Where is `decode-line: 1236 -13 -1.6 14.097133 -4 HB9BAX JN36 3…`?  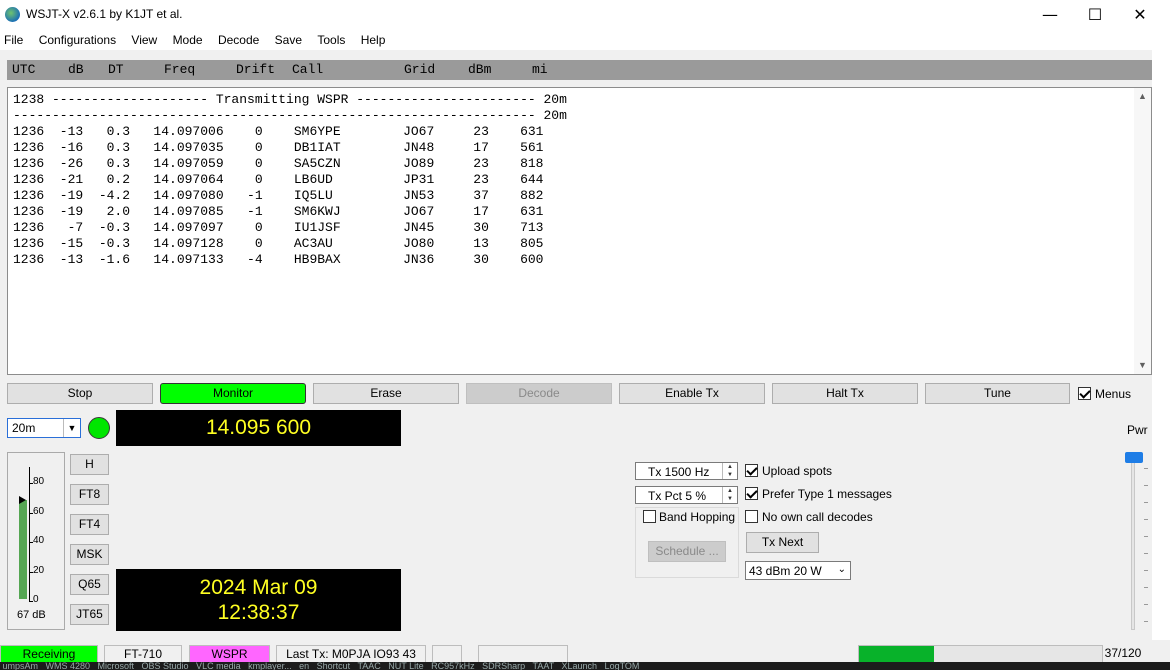
decode-line: 1236 -13 -1.6 14.097133 -4 HB9BAX JN36 3… is located at coordinates (290, 260).